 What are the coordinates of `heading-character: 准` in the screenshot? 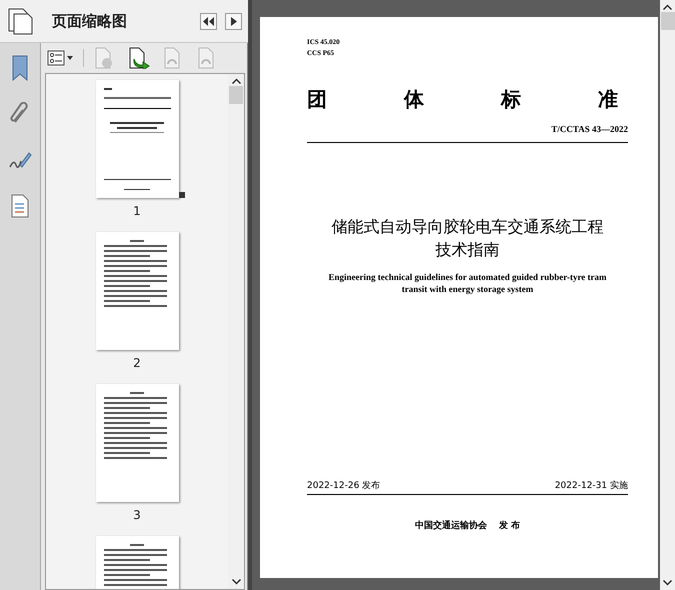 It's located at (608, 99).